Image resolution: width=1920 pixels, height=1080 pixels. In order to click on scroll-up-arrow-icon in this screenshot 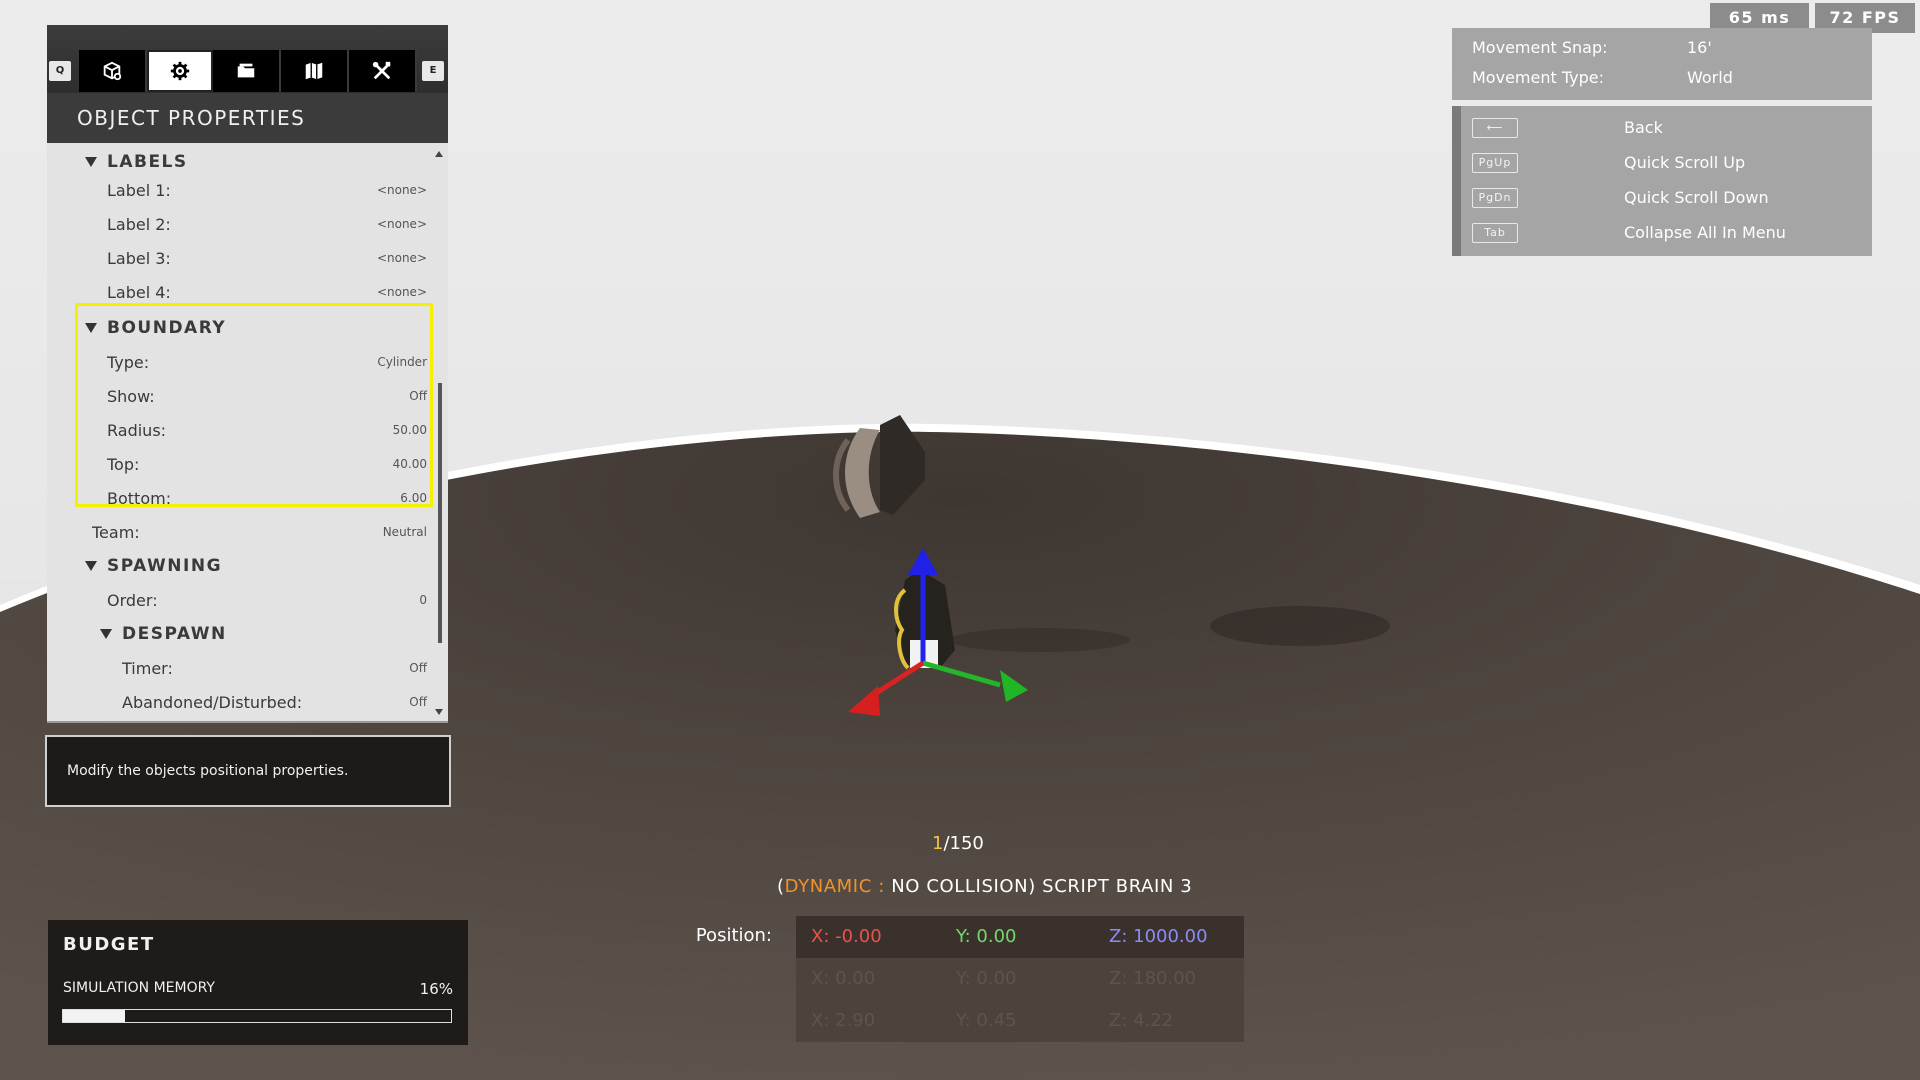, I will do `click(439, 154)`.